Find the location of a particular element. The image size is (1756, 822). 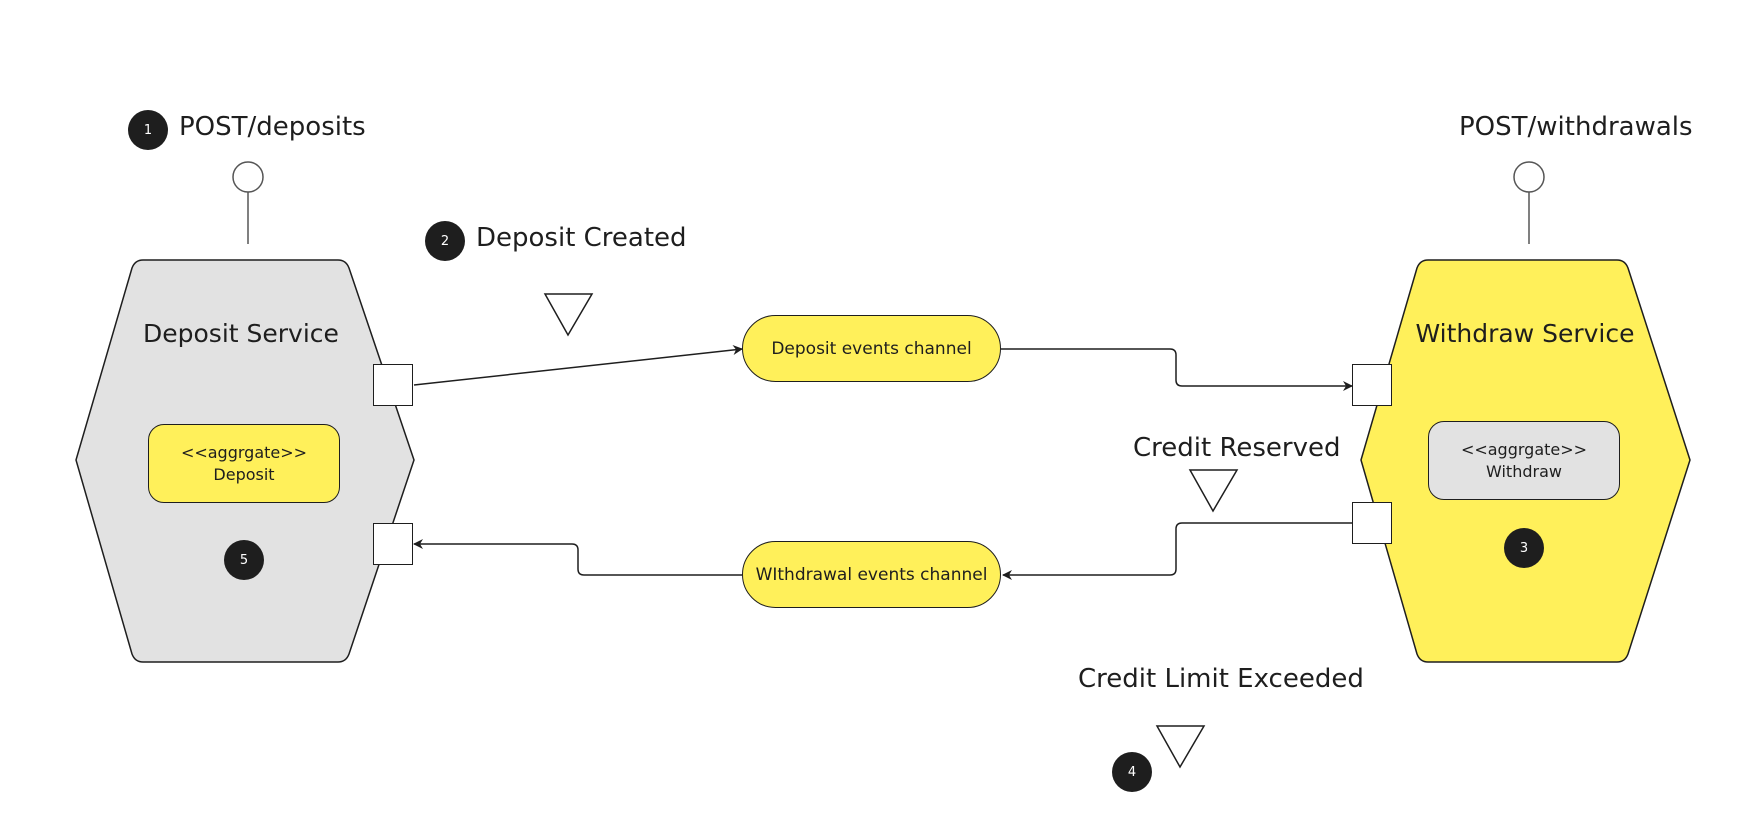

deposit-inbound-port is located at coordinates (393, 544).